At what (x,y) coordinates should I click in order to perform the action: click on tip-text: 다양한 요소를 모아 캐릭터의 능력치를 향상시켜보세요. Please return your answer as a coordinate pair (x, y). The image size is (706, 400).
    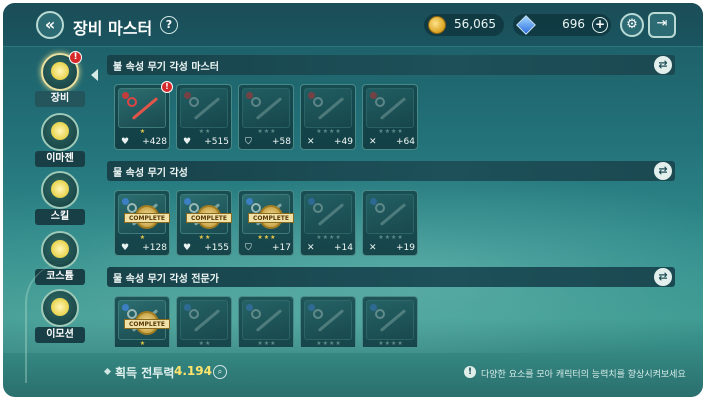
    Looking at the image, I should click on (583, 375).